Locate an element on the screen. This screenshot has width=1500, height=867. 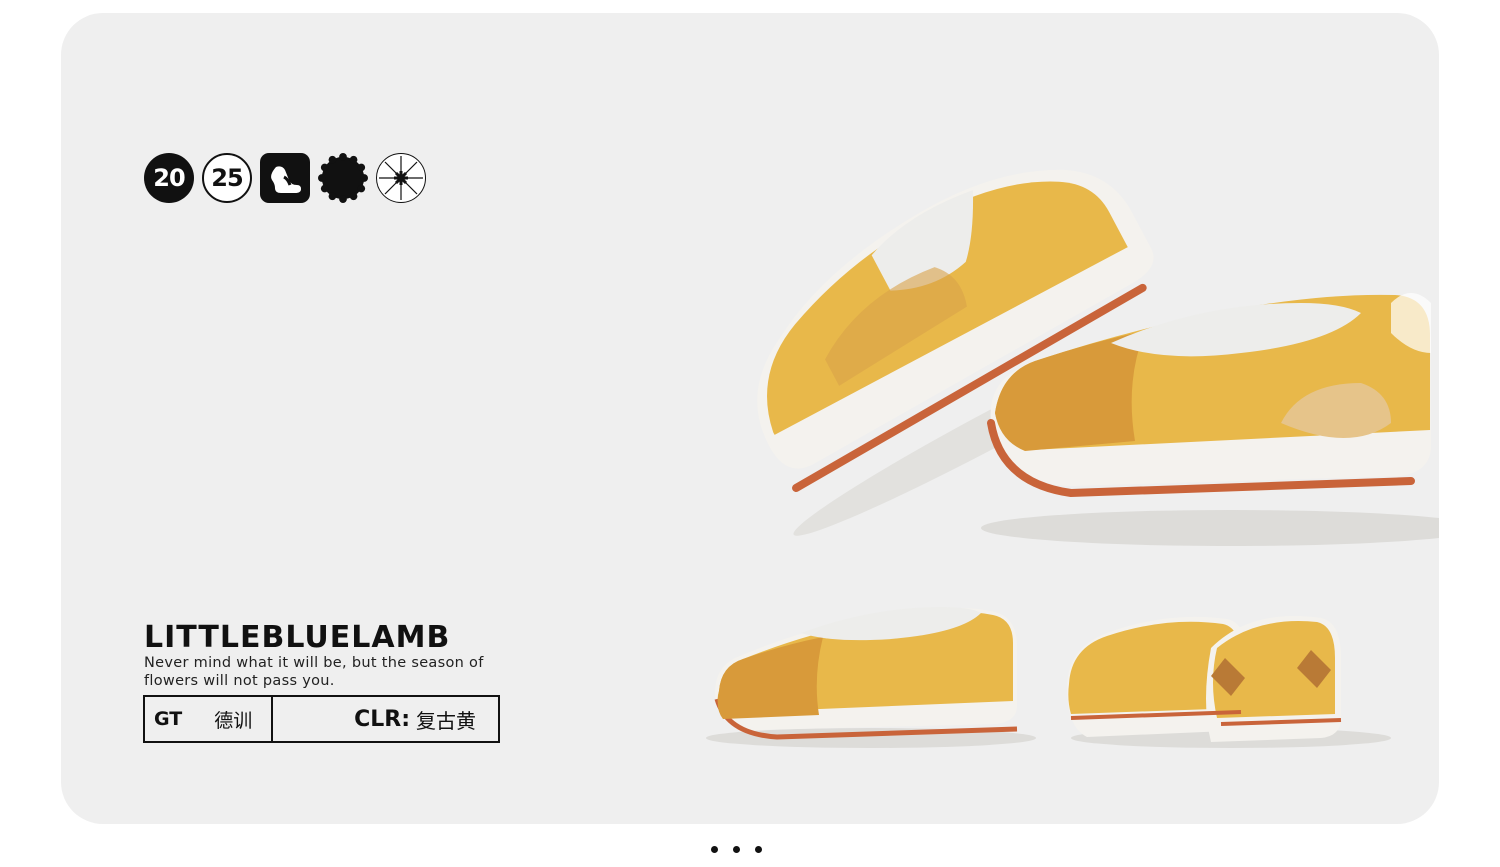
color-value: 复古黄 is located at coordinates (446, 720).